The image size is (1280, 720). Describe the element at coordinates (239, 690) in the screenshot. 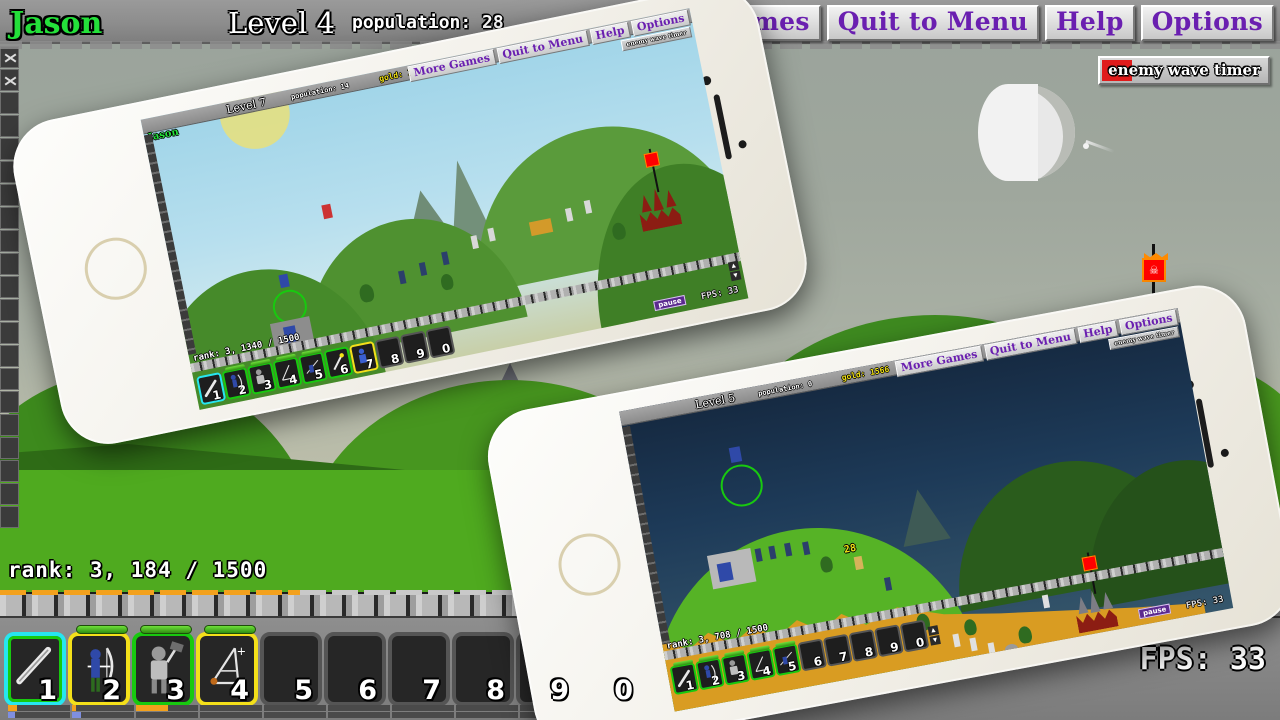

I see `slot-key-4: 4` at that location.